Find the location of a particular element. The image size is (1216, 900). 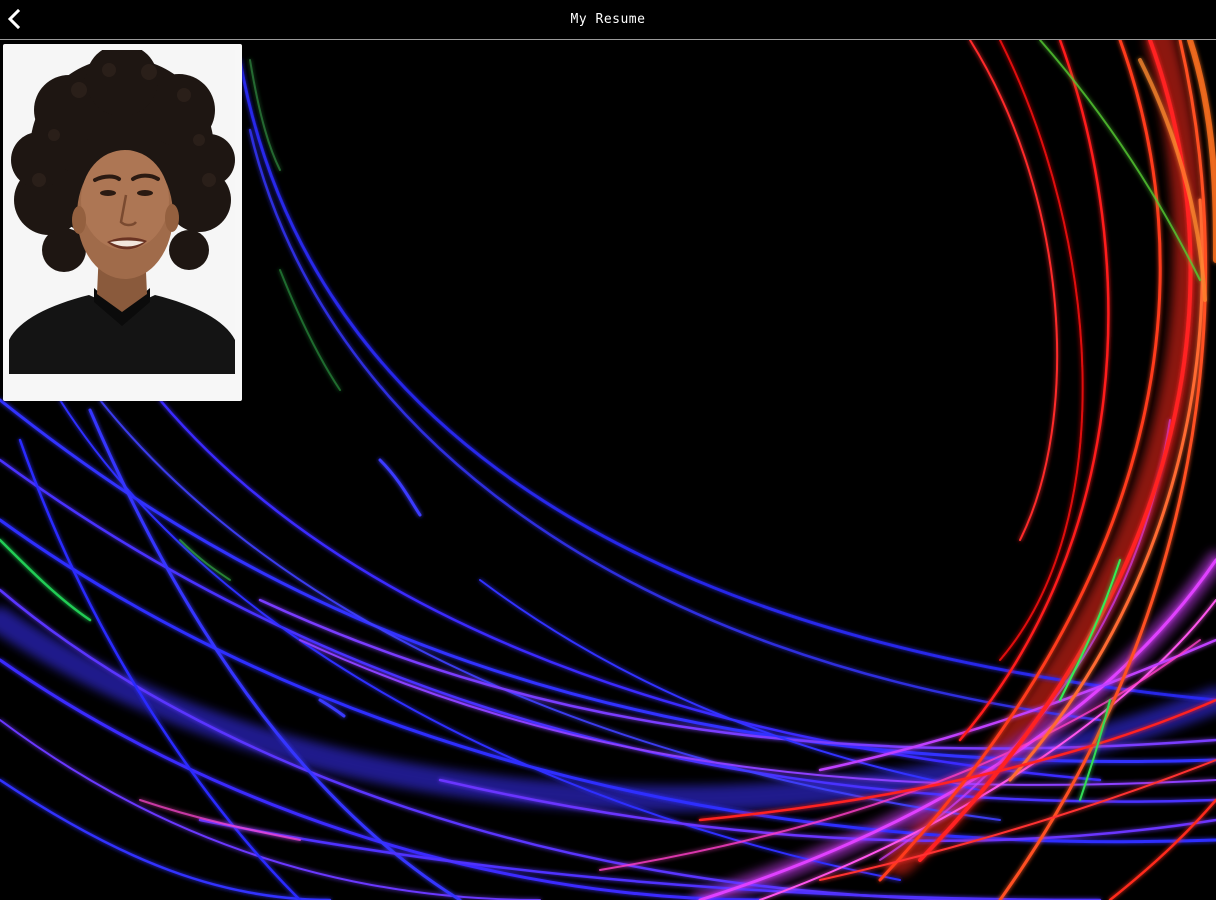

top-app-bar: My Resume is located at coordinates (608, 20).